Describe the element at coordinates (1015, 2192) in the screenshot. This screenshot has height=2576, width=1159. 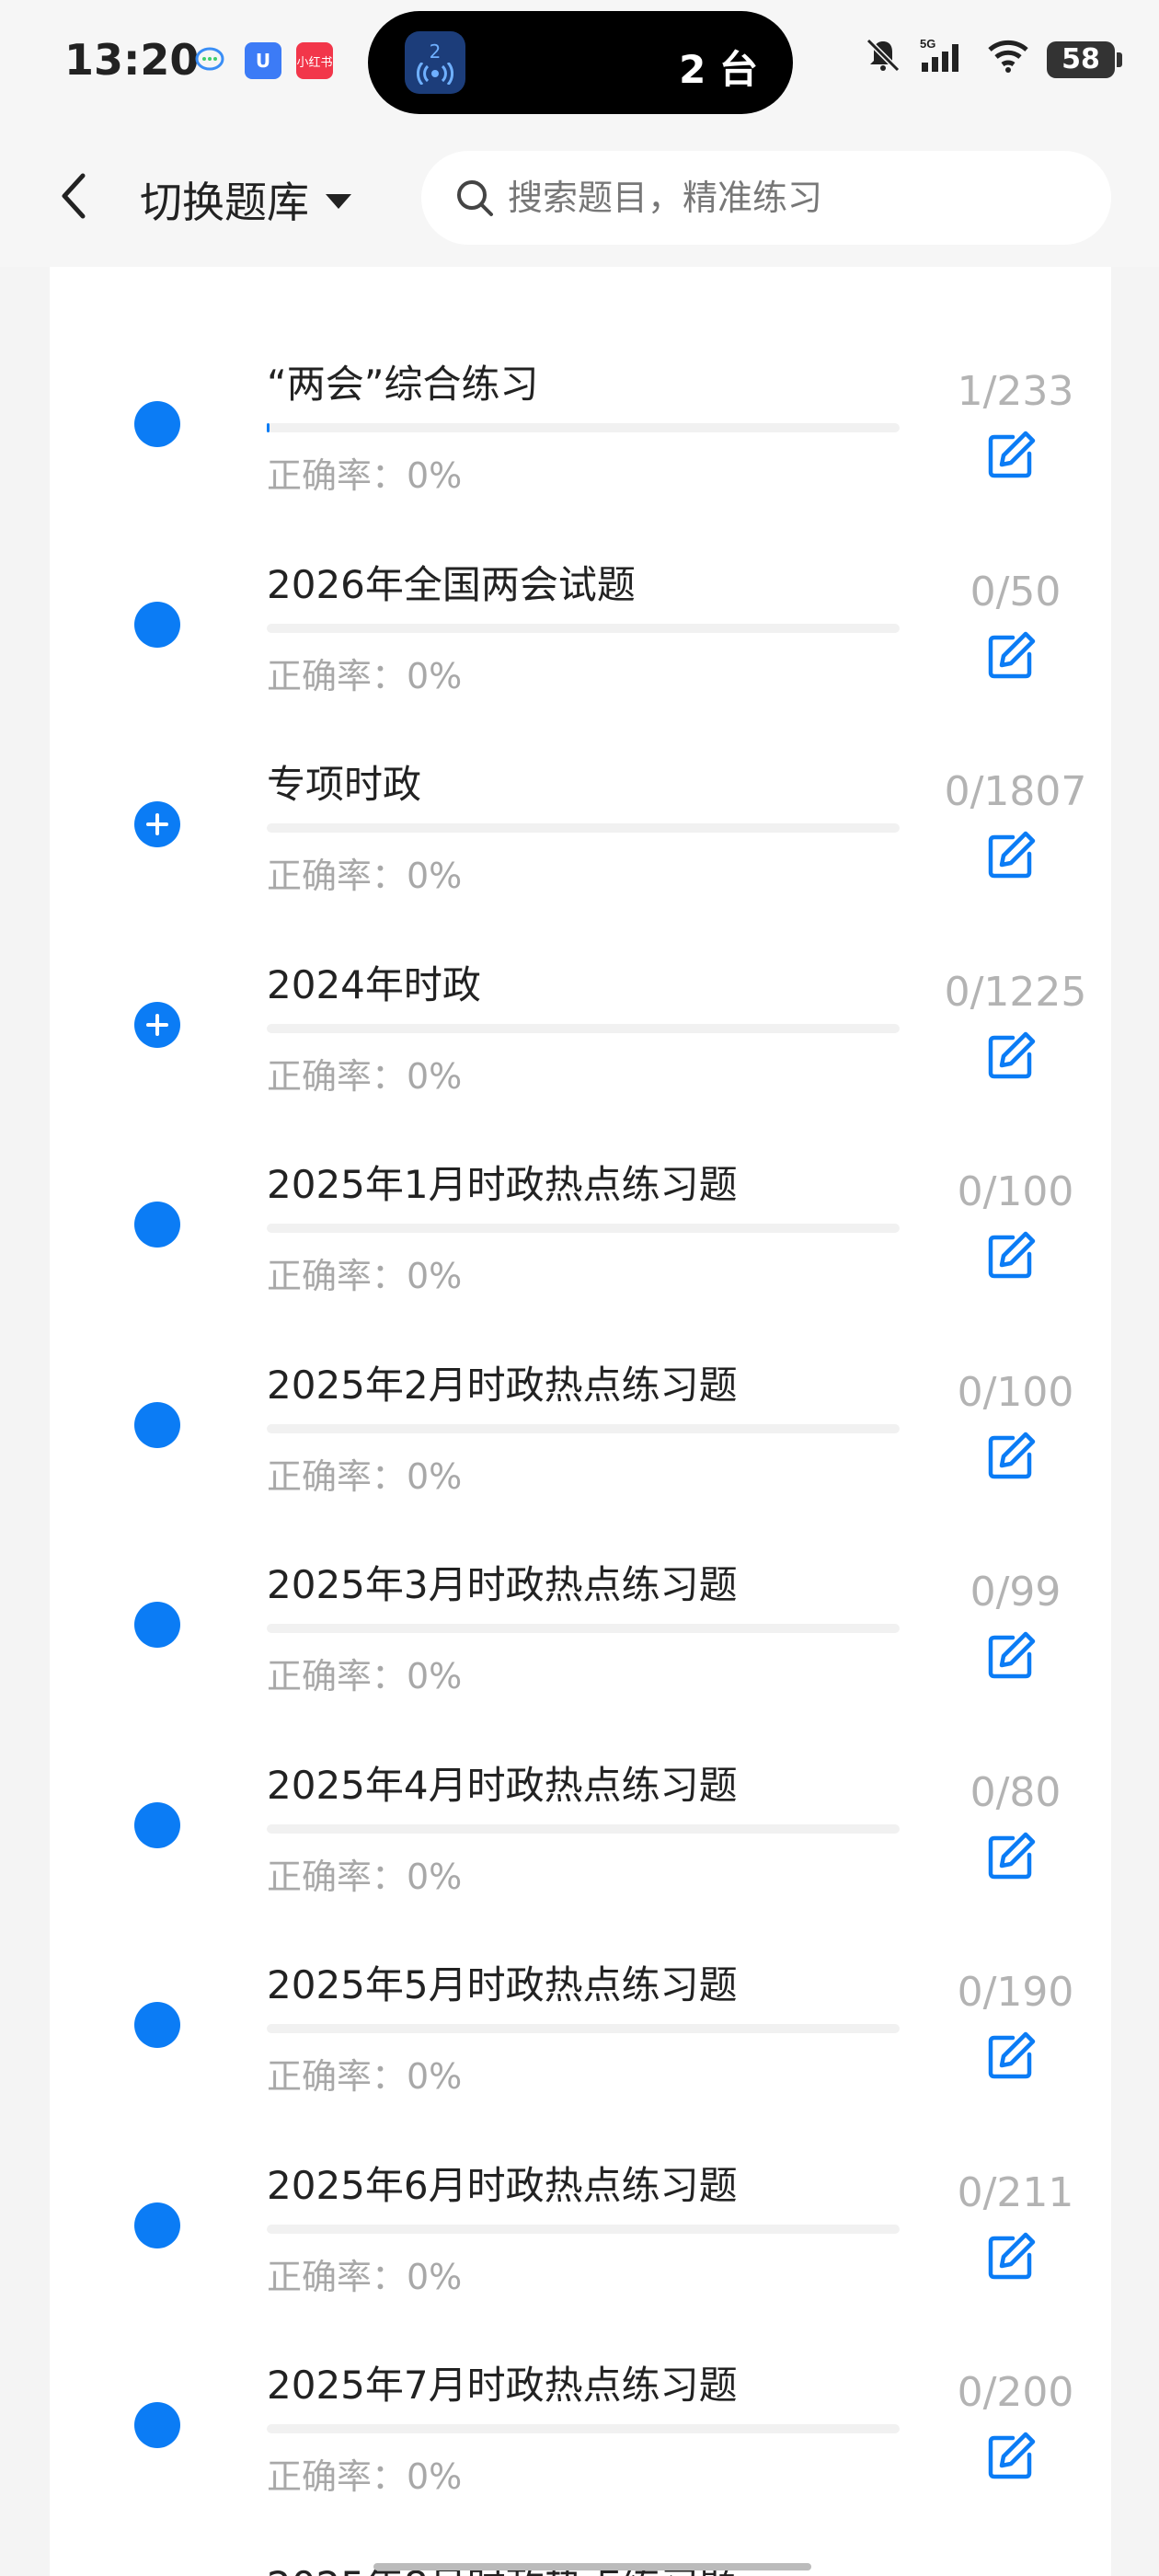
I see `progress-count: 0/211` at that location.